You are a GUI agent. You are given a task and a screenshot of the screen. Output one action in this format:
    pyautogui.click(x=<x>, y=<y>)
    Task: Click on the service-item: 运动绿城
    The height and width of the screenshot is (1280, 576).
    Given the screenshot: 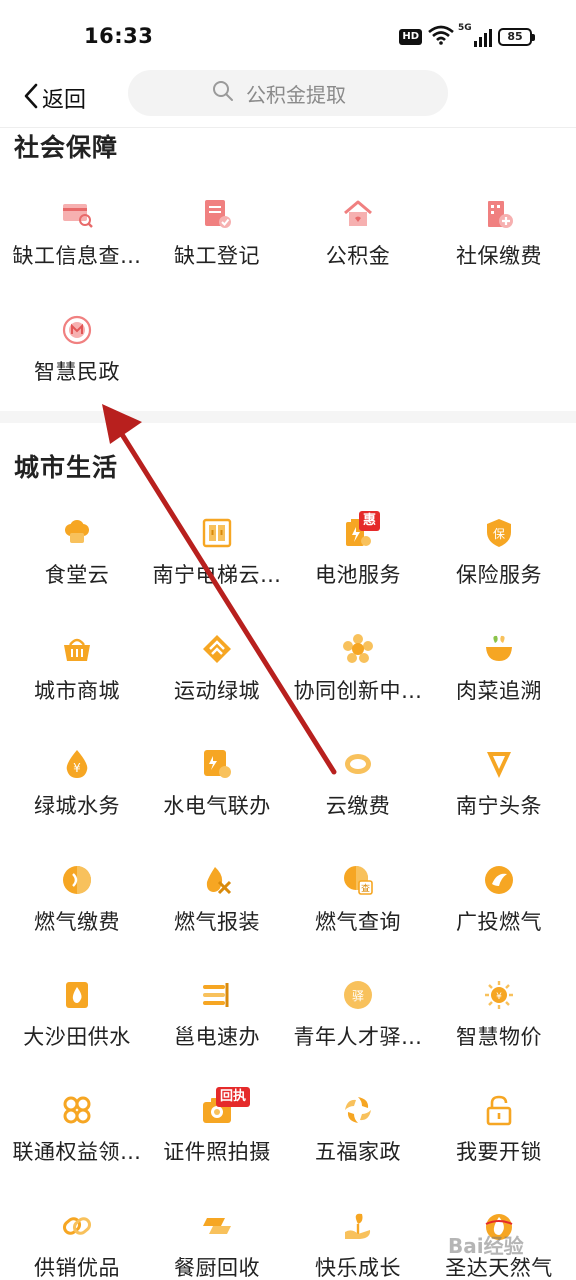 What is the action you would take?
    pyautogui.click(x=217, y=688)
    